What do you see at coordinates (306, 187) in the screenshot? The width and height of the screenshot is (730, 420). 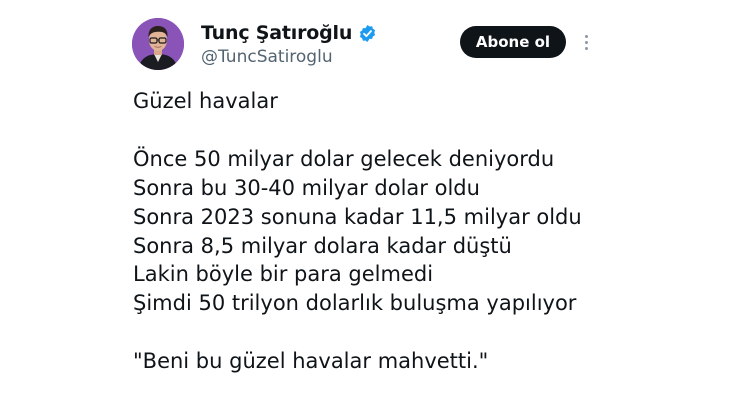 I see `tweet-line: Sonra bu 30-40 milyar dolar oldu` at bounding box center [306, 187].